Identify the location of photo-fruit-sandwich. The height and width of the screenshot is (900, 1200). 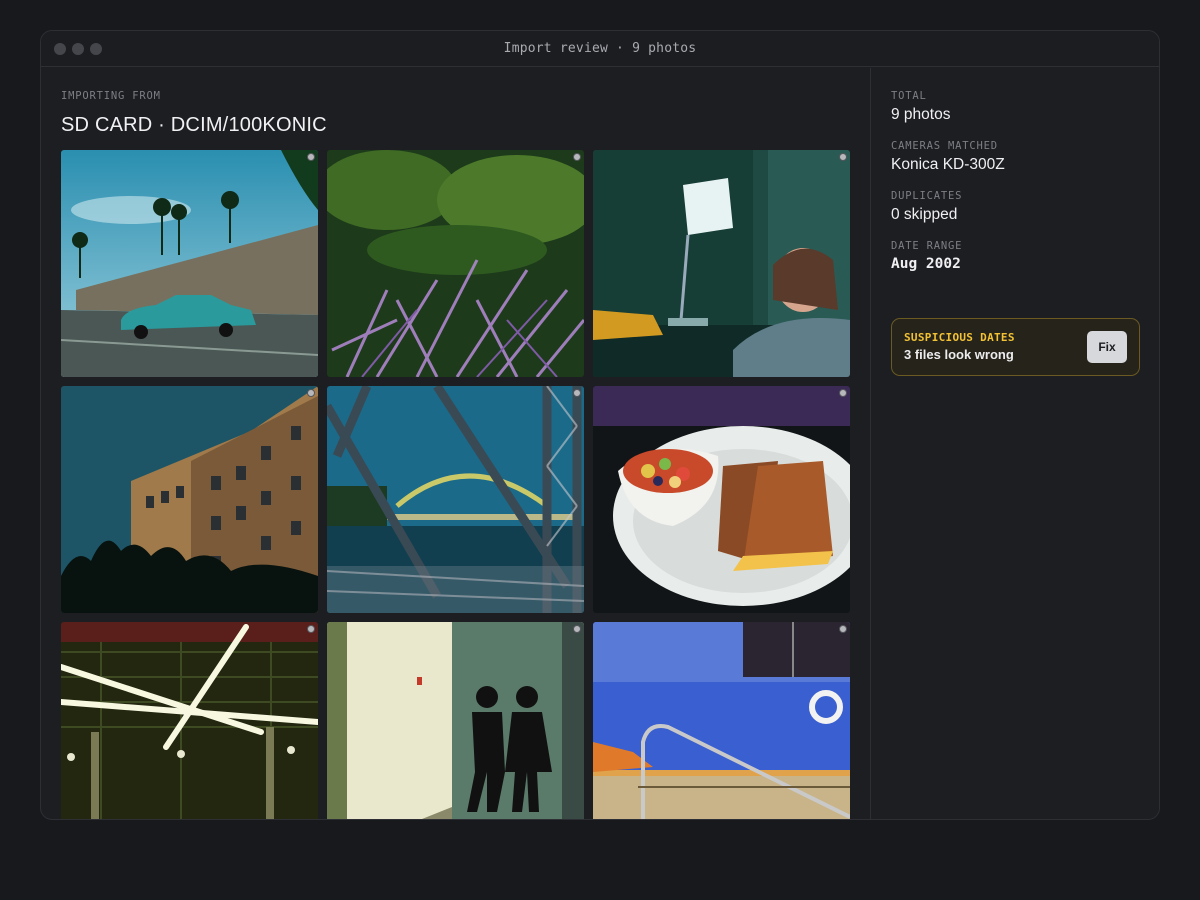
(721, 499).